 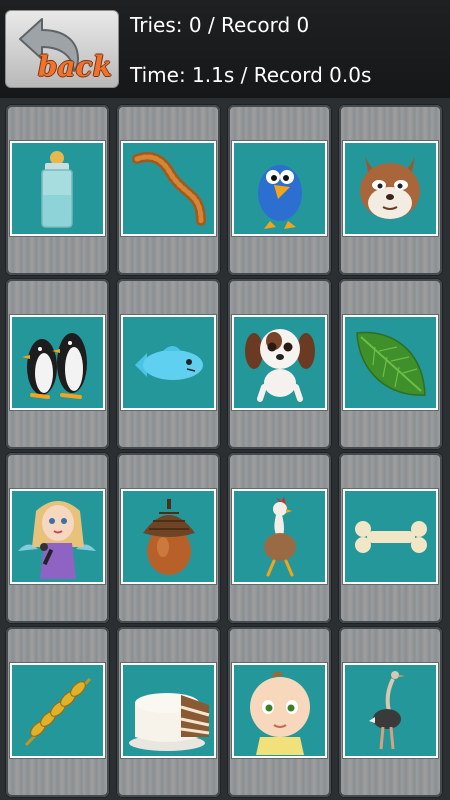 I want to click on time-counter: Time: 1.1s / Record 0.0s, so click(x=251, y=75).